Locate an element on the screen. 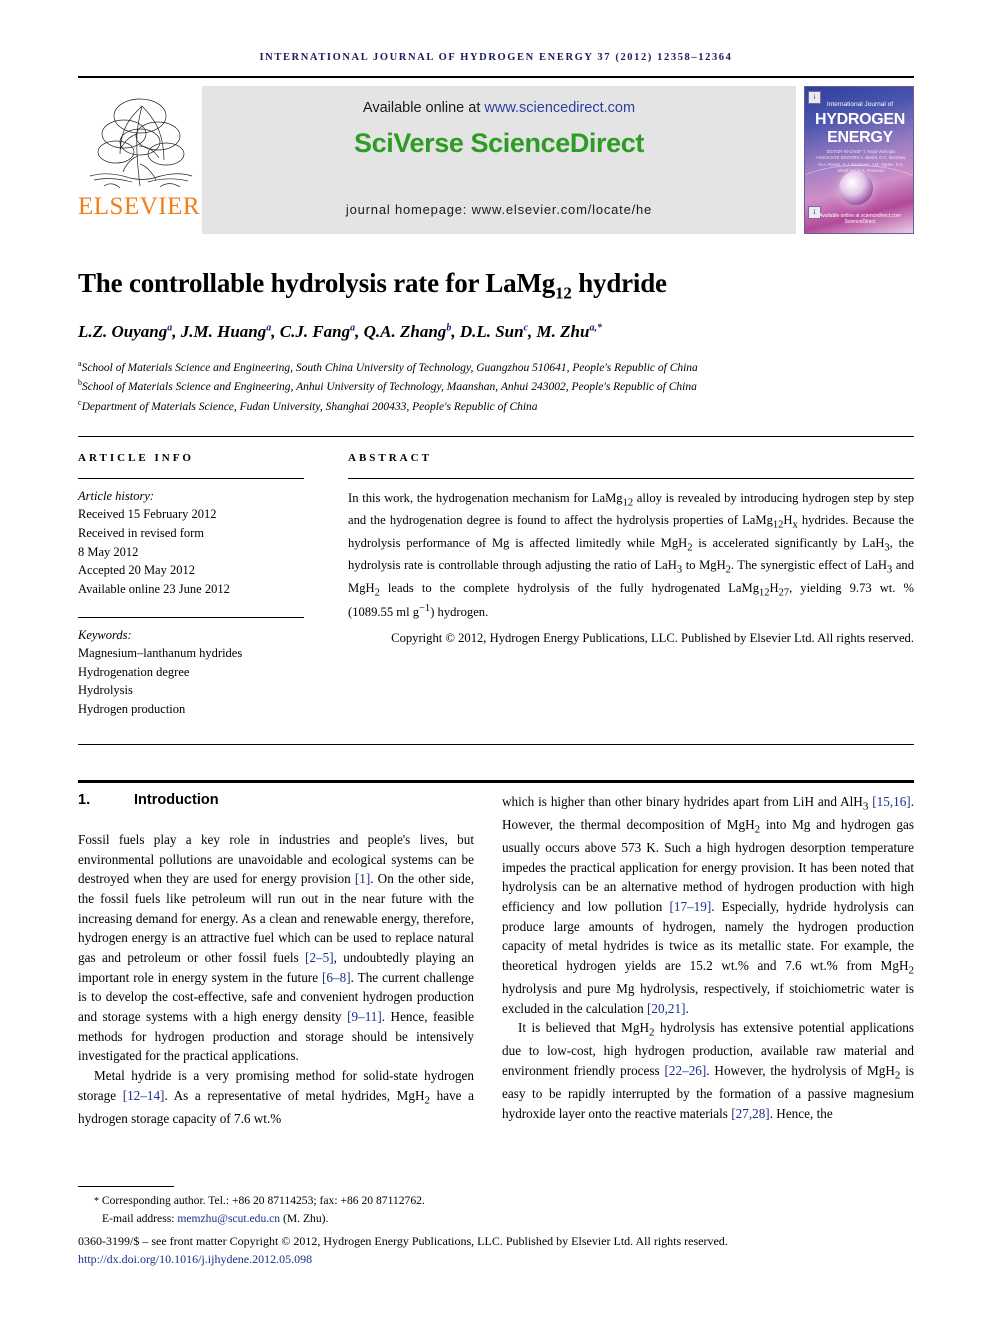 This screenshot has width=992, height=1323. author-affil-mark: c is located at coordinates (526, 328).